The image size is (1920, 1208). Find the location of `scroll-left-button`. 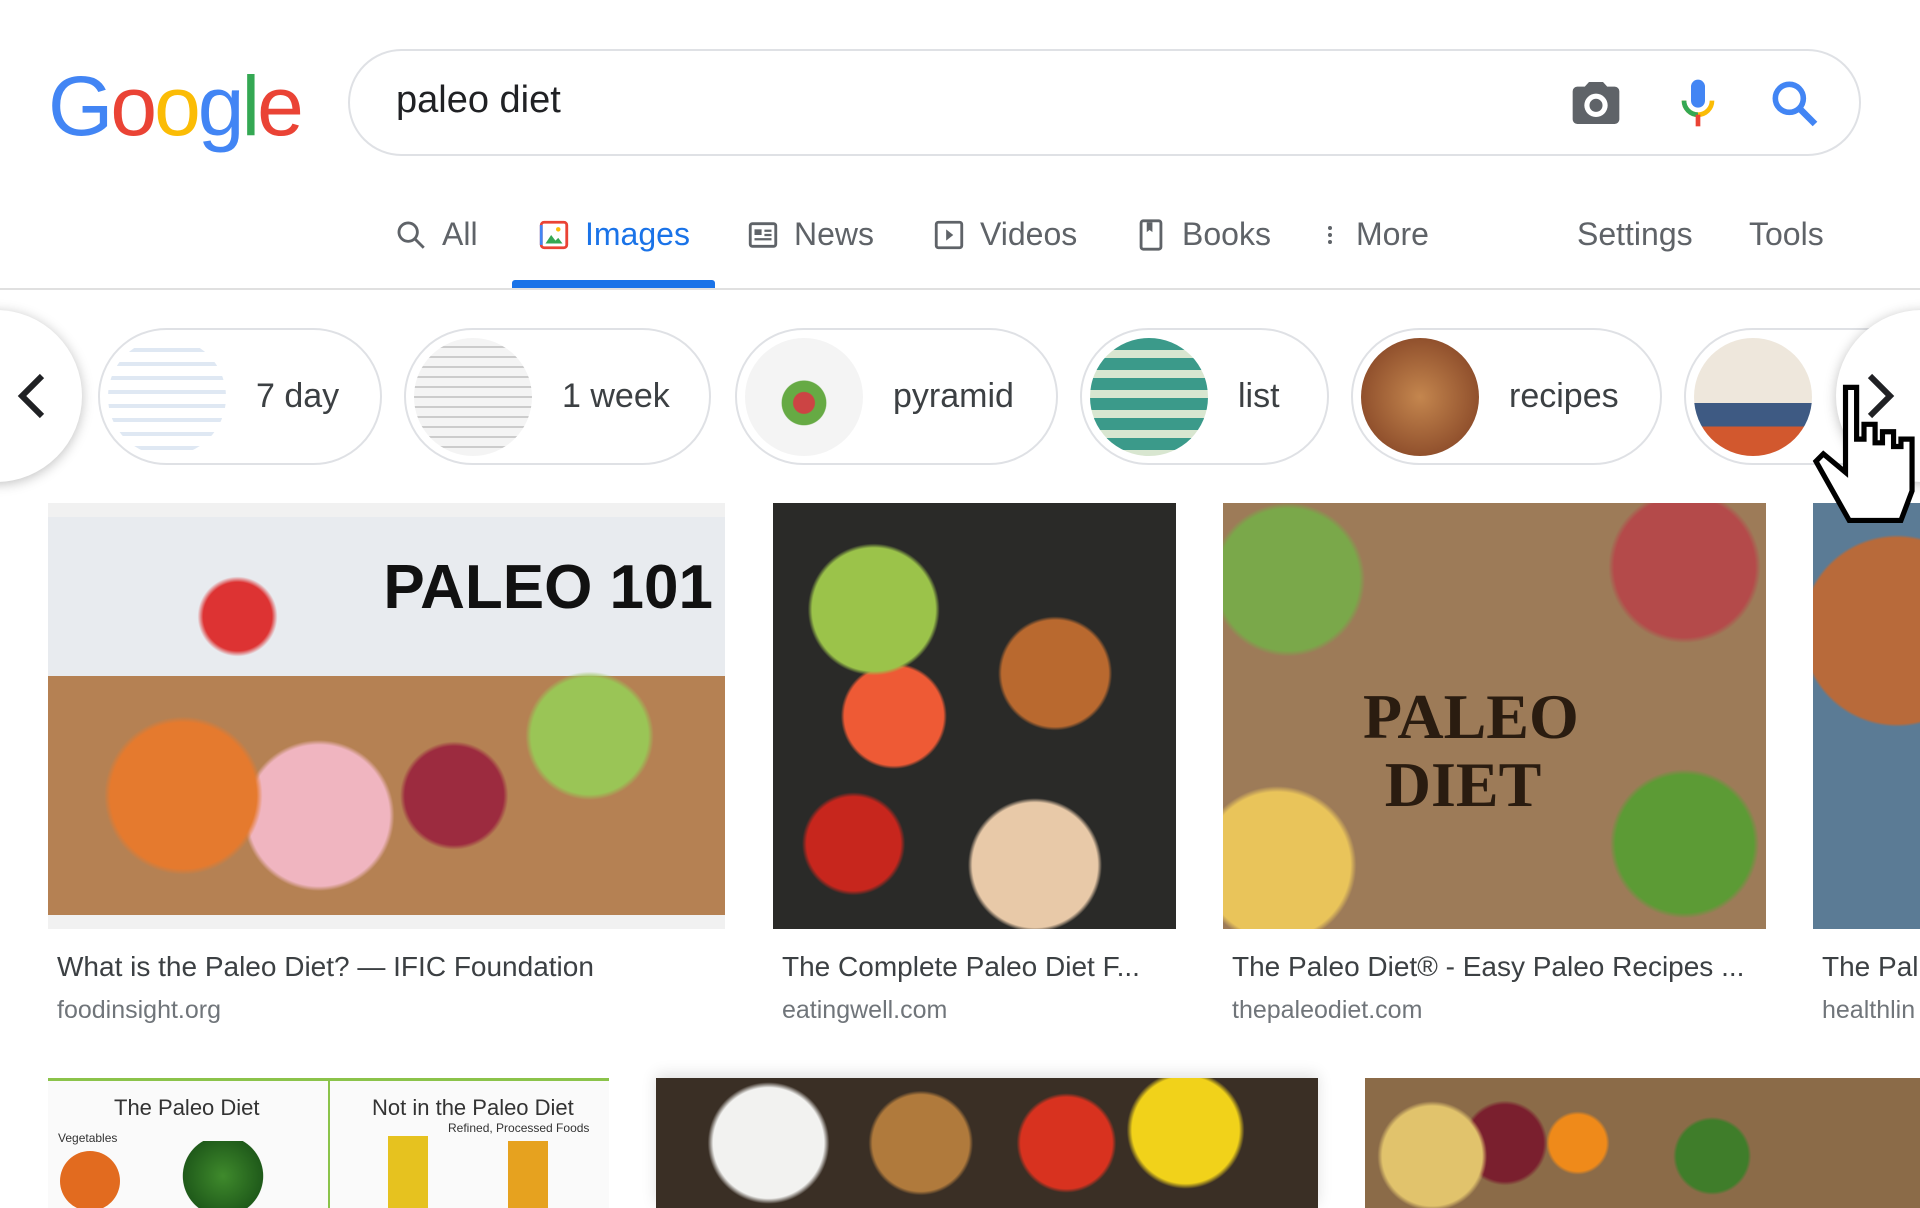

scroll-left-button is located at coordinates (41, 396).